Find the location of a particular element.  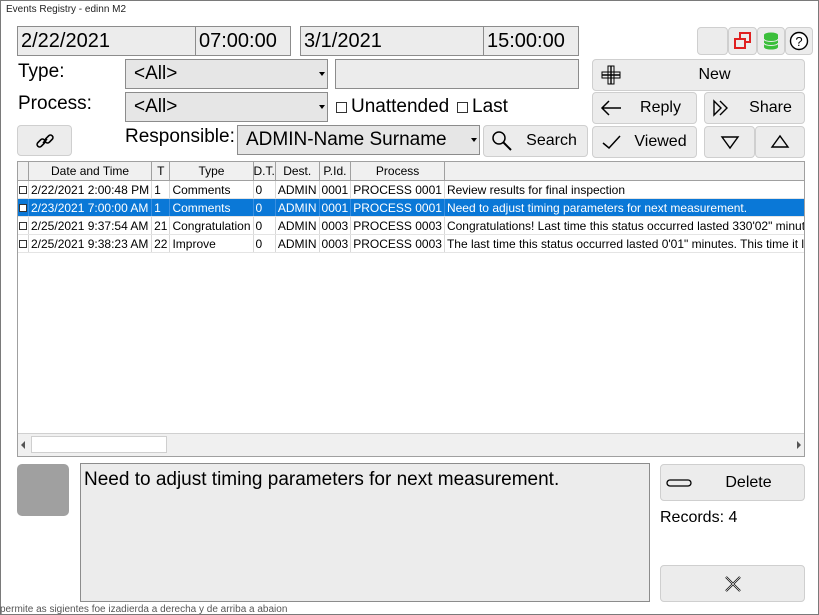

delete-button: Delete is located at coordinates (732, 482).